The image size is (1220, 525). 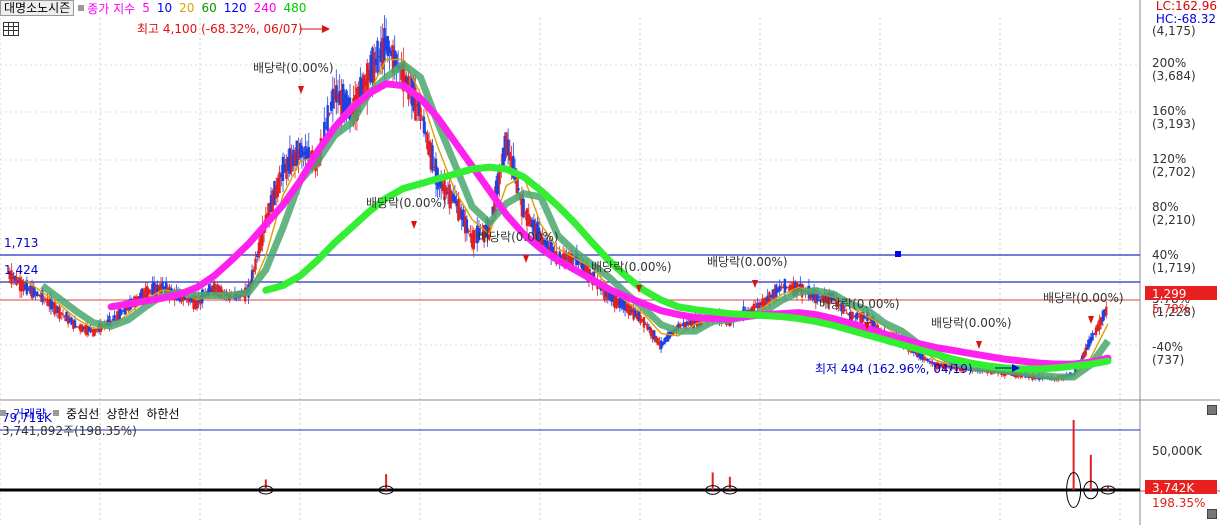 I want to click on axis-price-label: (3,193), so click(x=1174, y=124).